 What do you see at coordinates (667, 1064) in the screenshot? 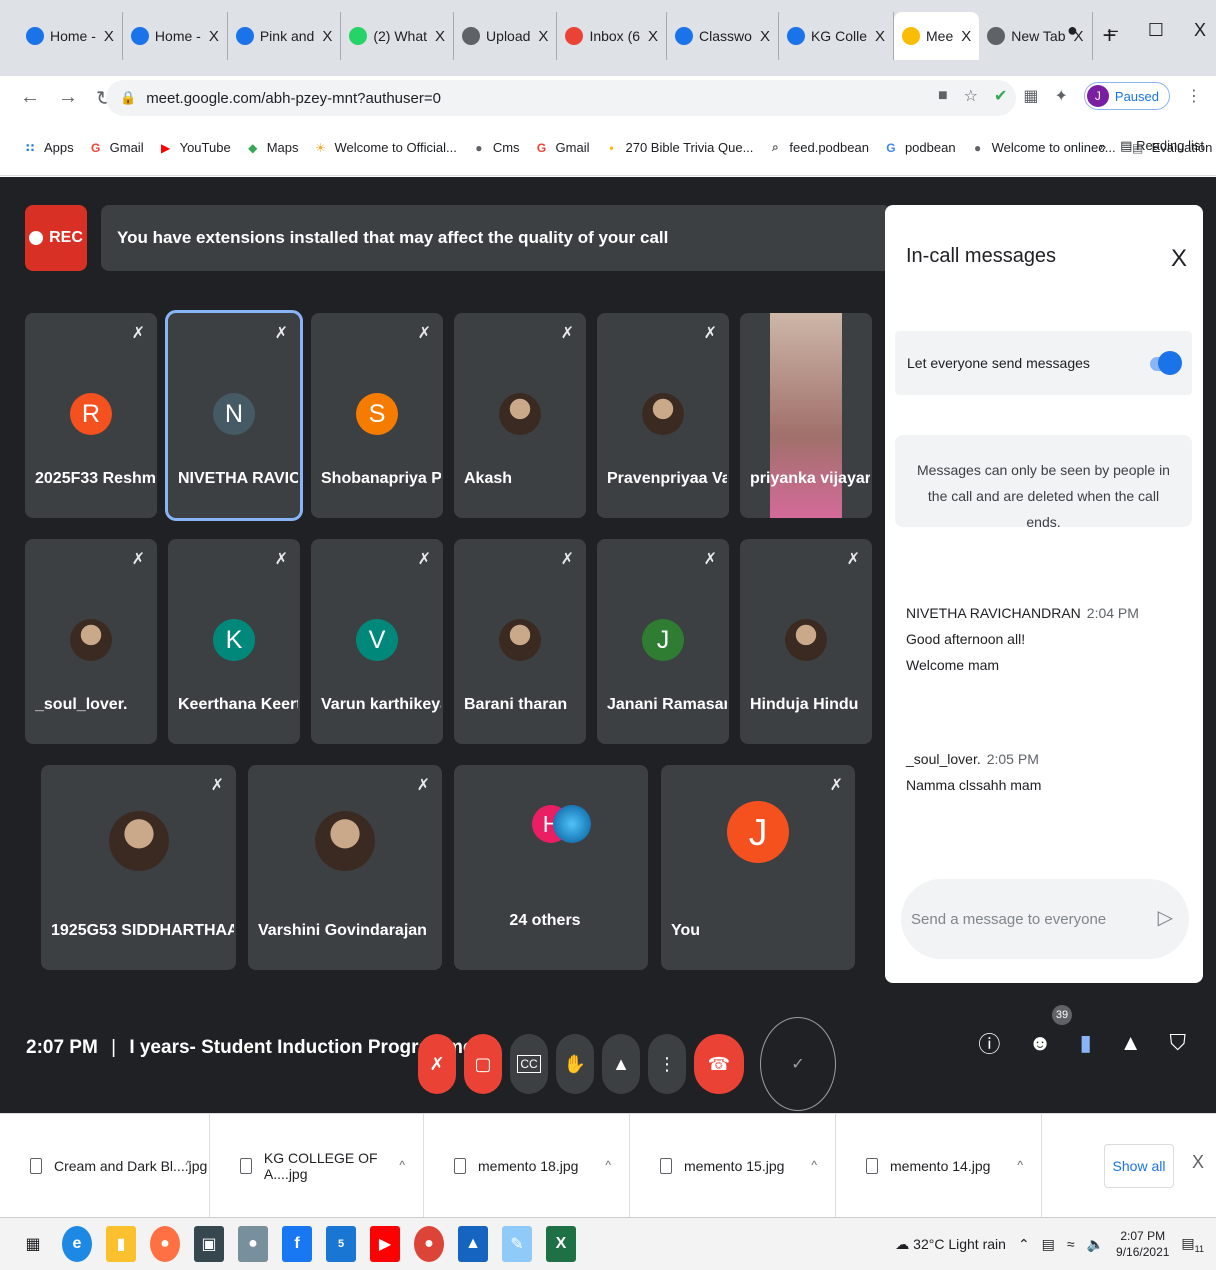
I see `more-options-button: ⋮` at bounding box center [667, 1064].